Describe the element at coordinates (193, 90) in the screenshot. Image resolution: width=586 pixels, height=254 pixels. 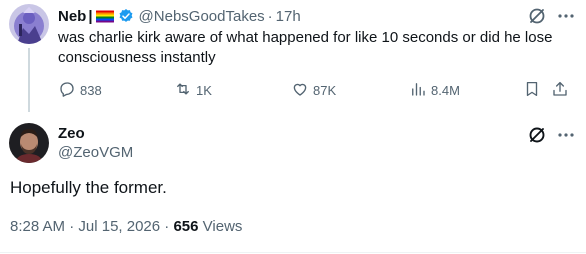
I see `repost-button: 1K` at that location.